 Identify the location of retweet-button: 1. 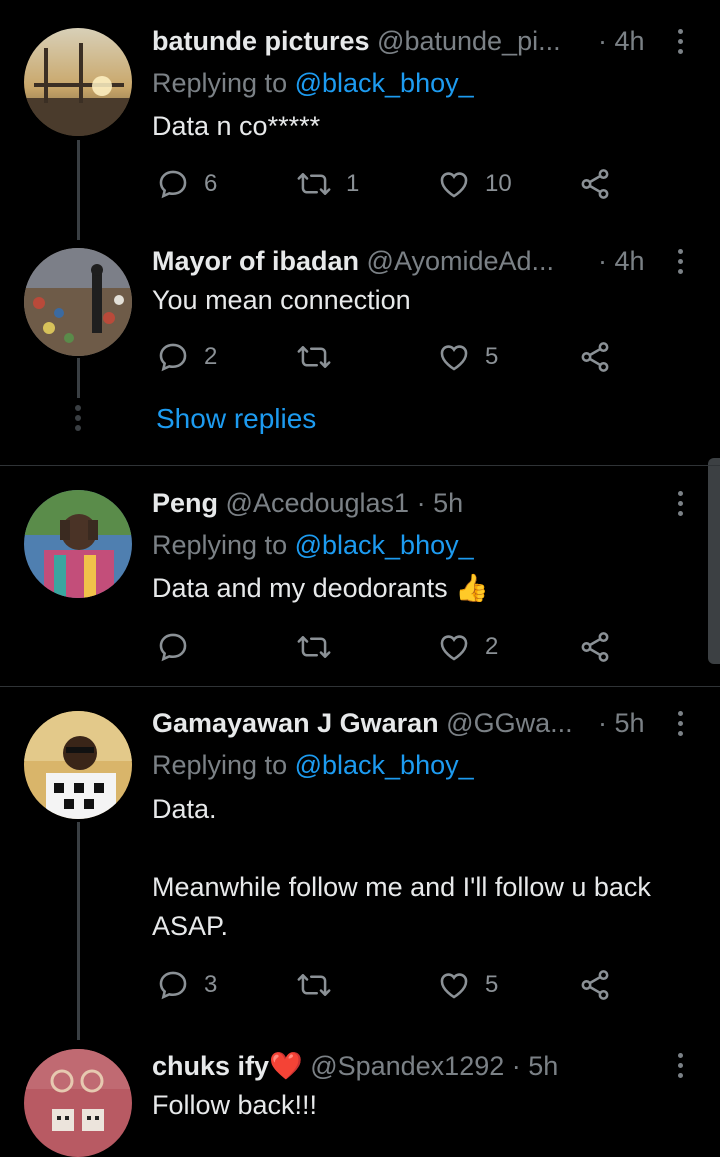
(327, 184).